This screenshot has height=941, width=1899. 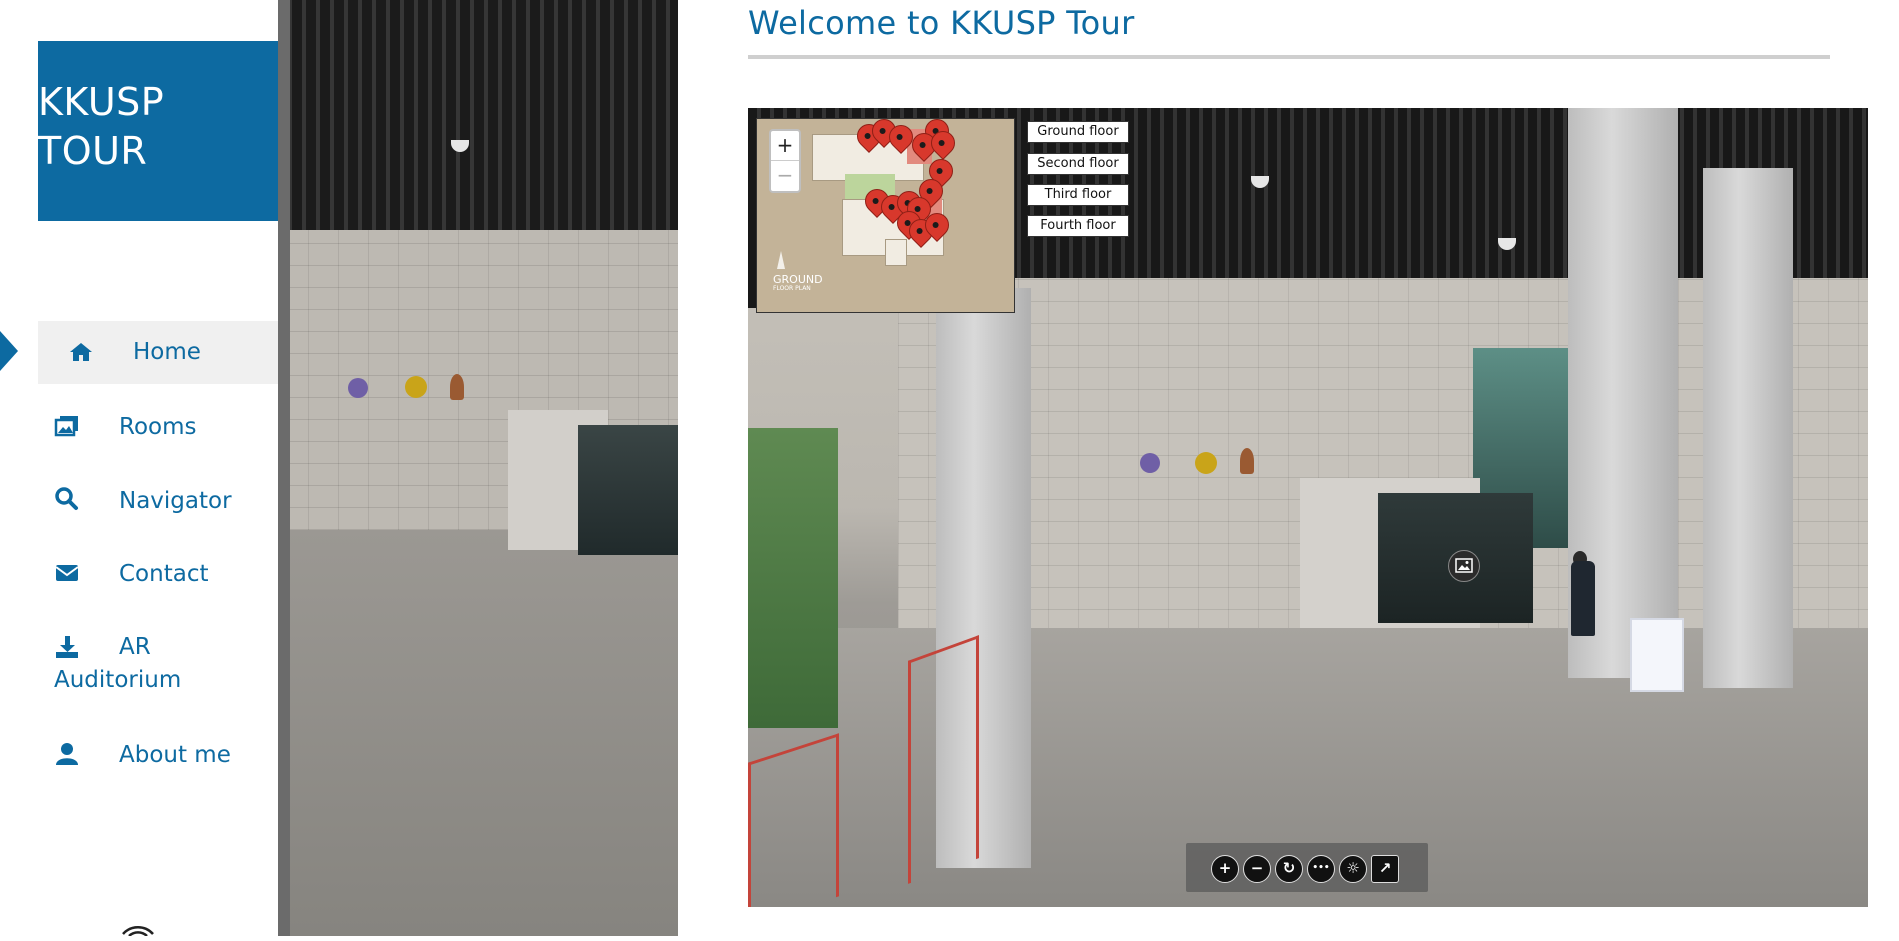 I want to click on envelope-icon, so click(x=67, y=573).